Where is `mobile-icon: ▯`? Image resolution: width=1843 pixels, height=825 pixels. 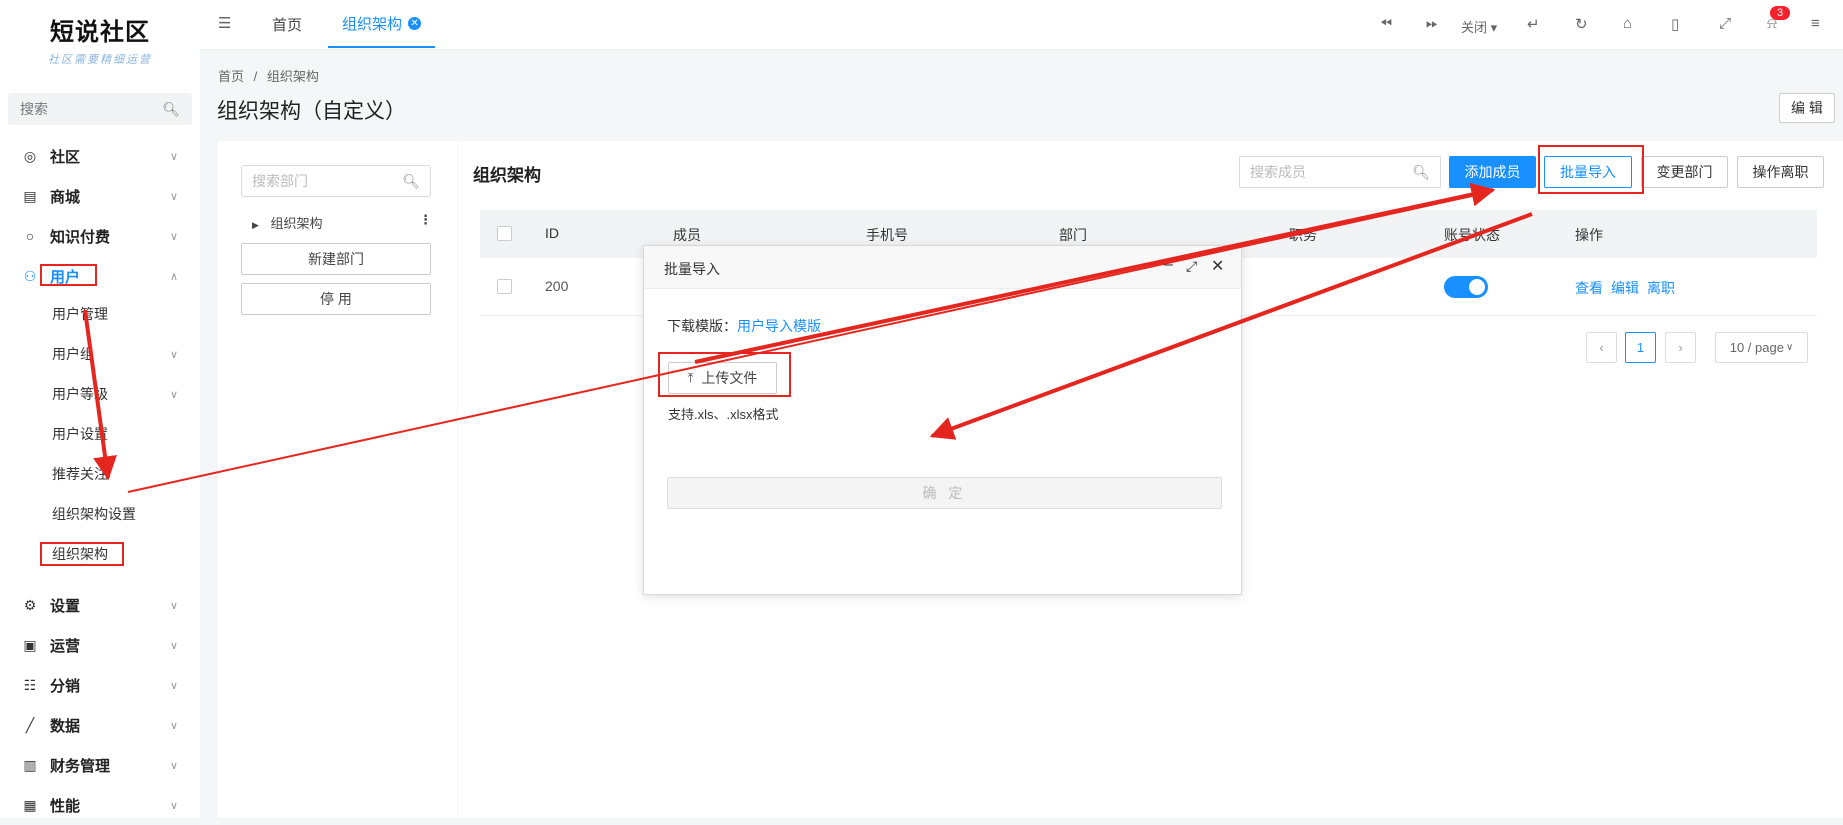
mobile-icon: ▯ is located at coordinates (1675, 24).